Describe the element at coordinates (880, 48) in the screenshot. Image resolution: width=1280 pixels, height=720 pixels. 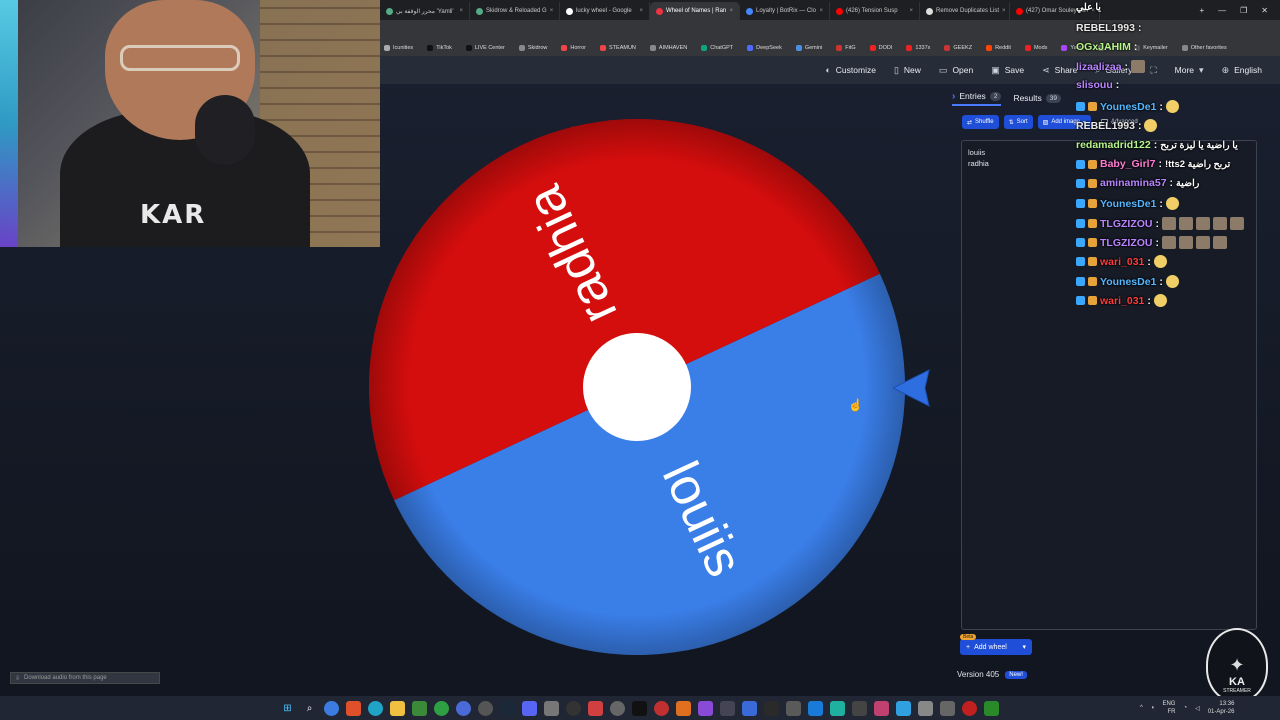
I see `bookmark-item: DODI` at that location.